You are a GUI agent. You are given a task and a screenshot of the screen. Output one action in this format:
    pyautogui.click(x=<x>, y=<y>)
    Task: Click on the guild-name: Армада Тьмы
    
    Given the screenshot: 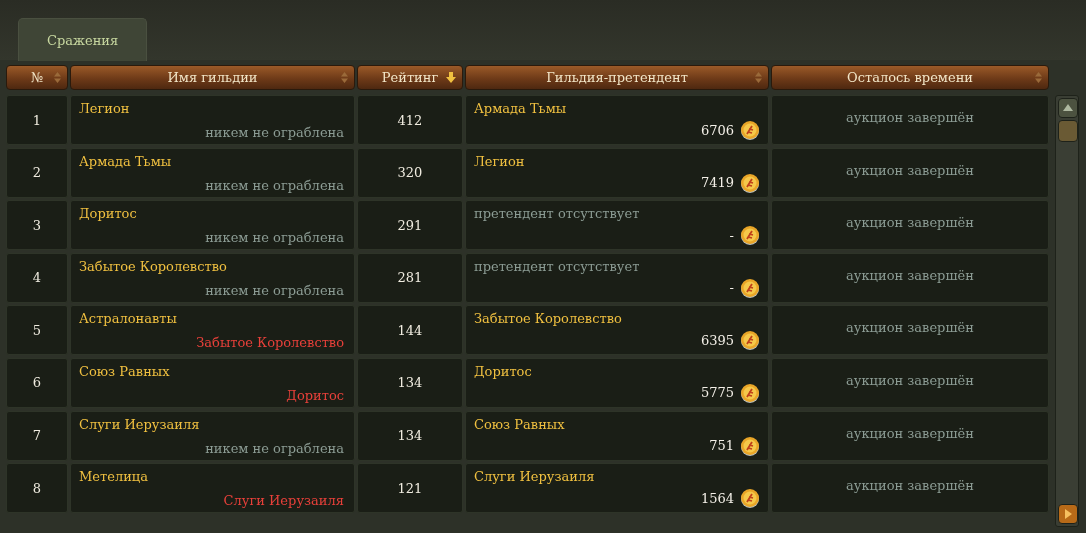 What is the action you would take?
    pyautogui.click(x=125, y=161)
    